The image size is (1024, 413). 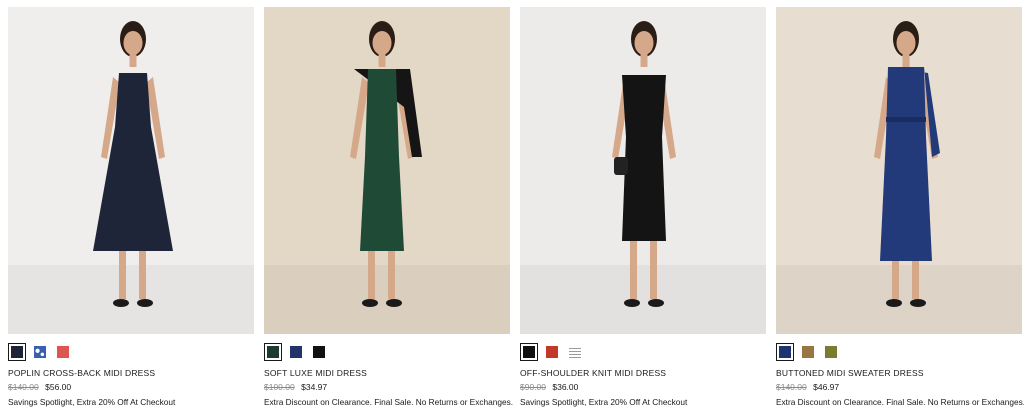 What do you see at coordinates (279, 387) in the screenshot?
I see `original-price: $100.00` at bounding box center [279, 387].